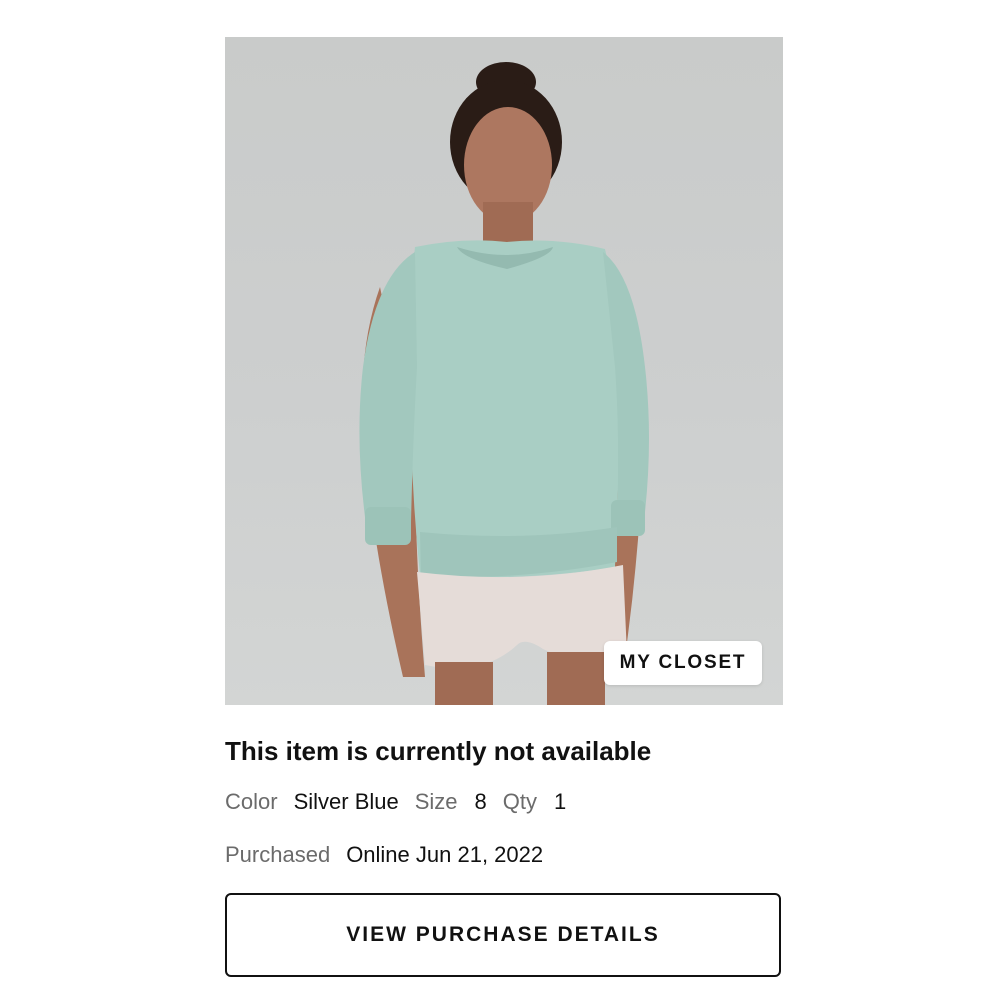  I want to click on size-label: Size, so click(436, 801).